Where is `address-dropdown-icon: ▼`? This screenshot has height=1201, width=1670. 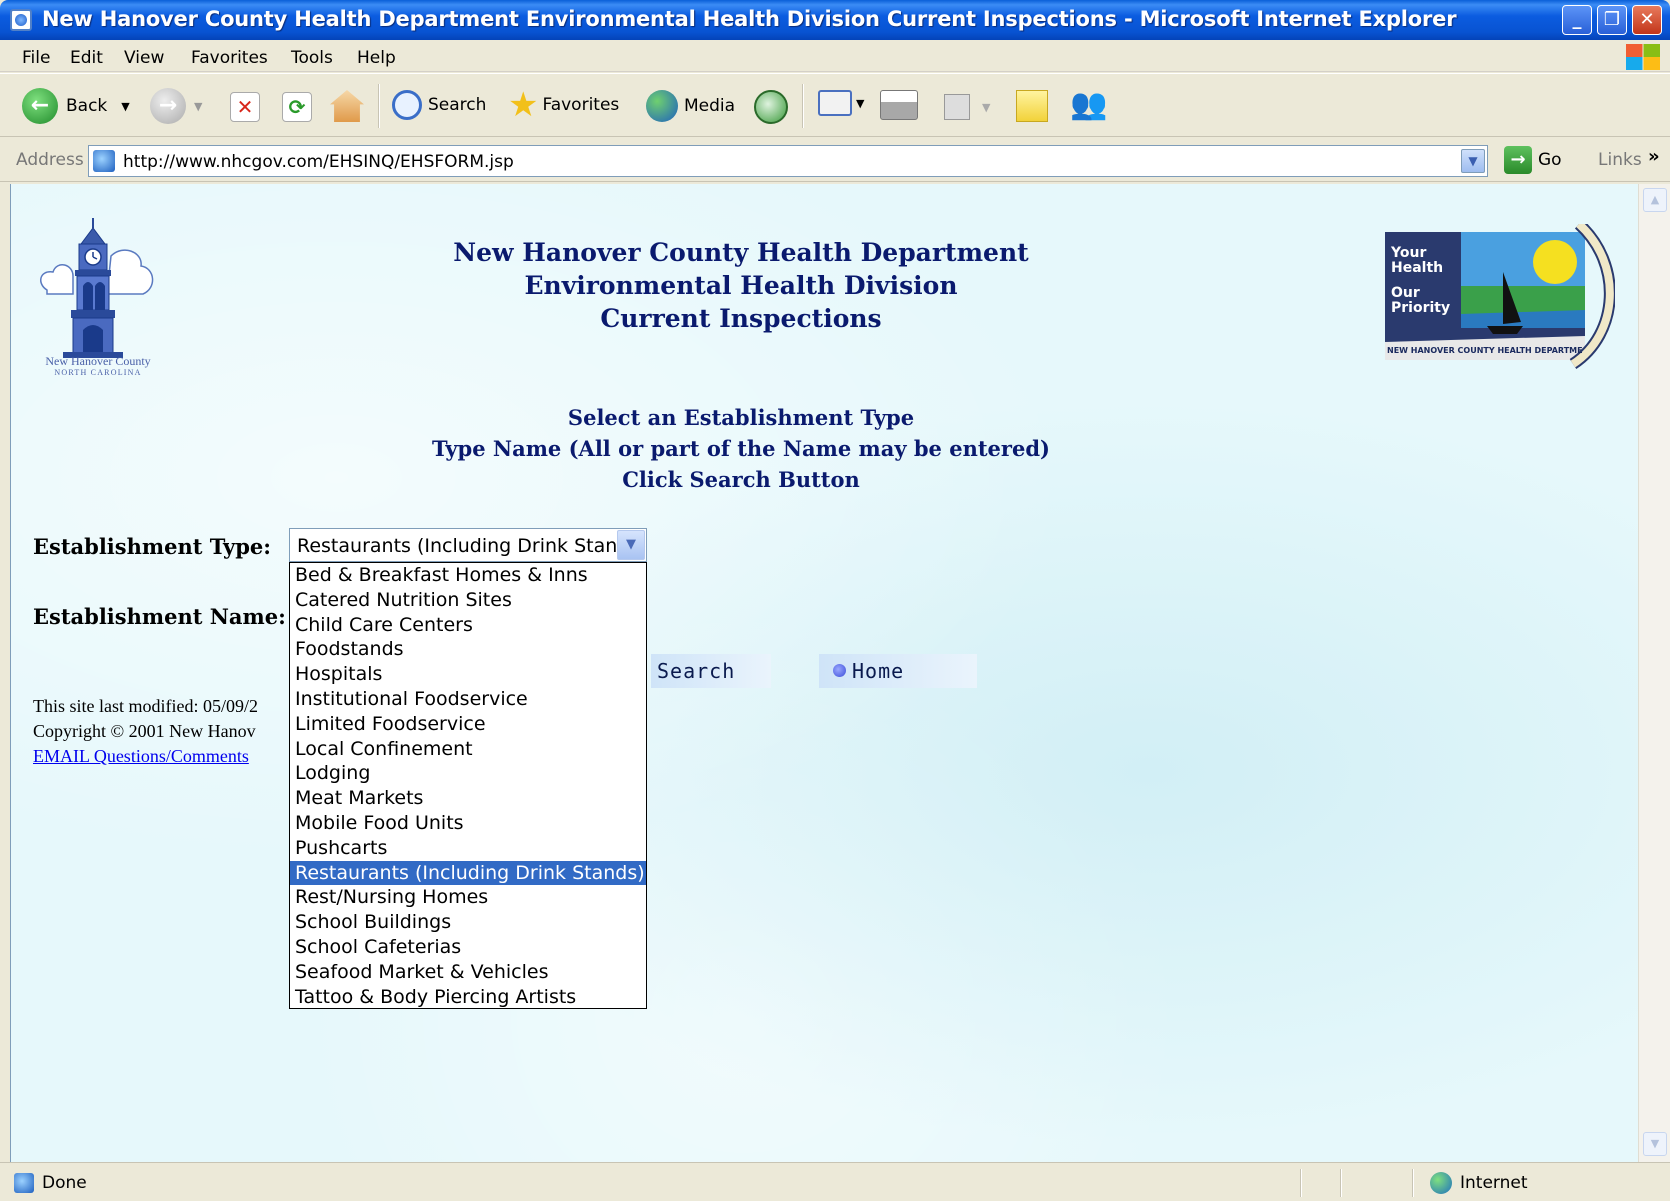
address-dropdown-icon: ▼ is located at coordinates (1473, 161).